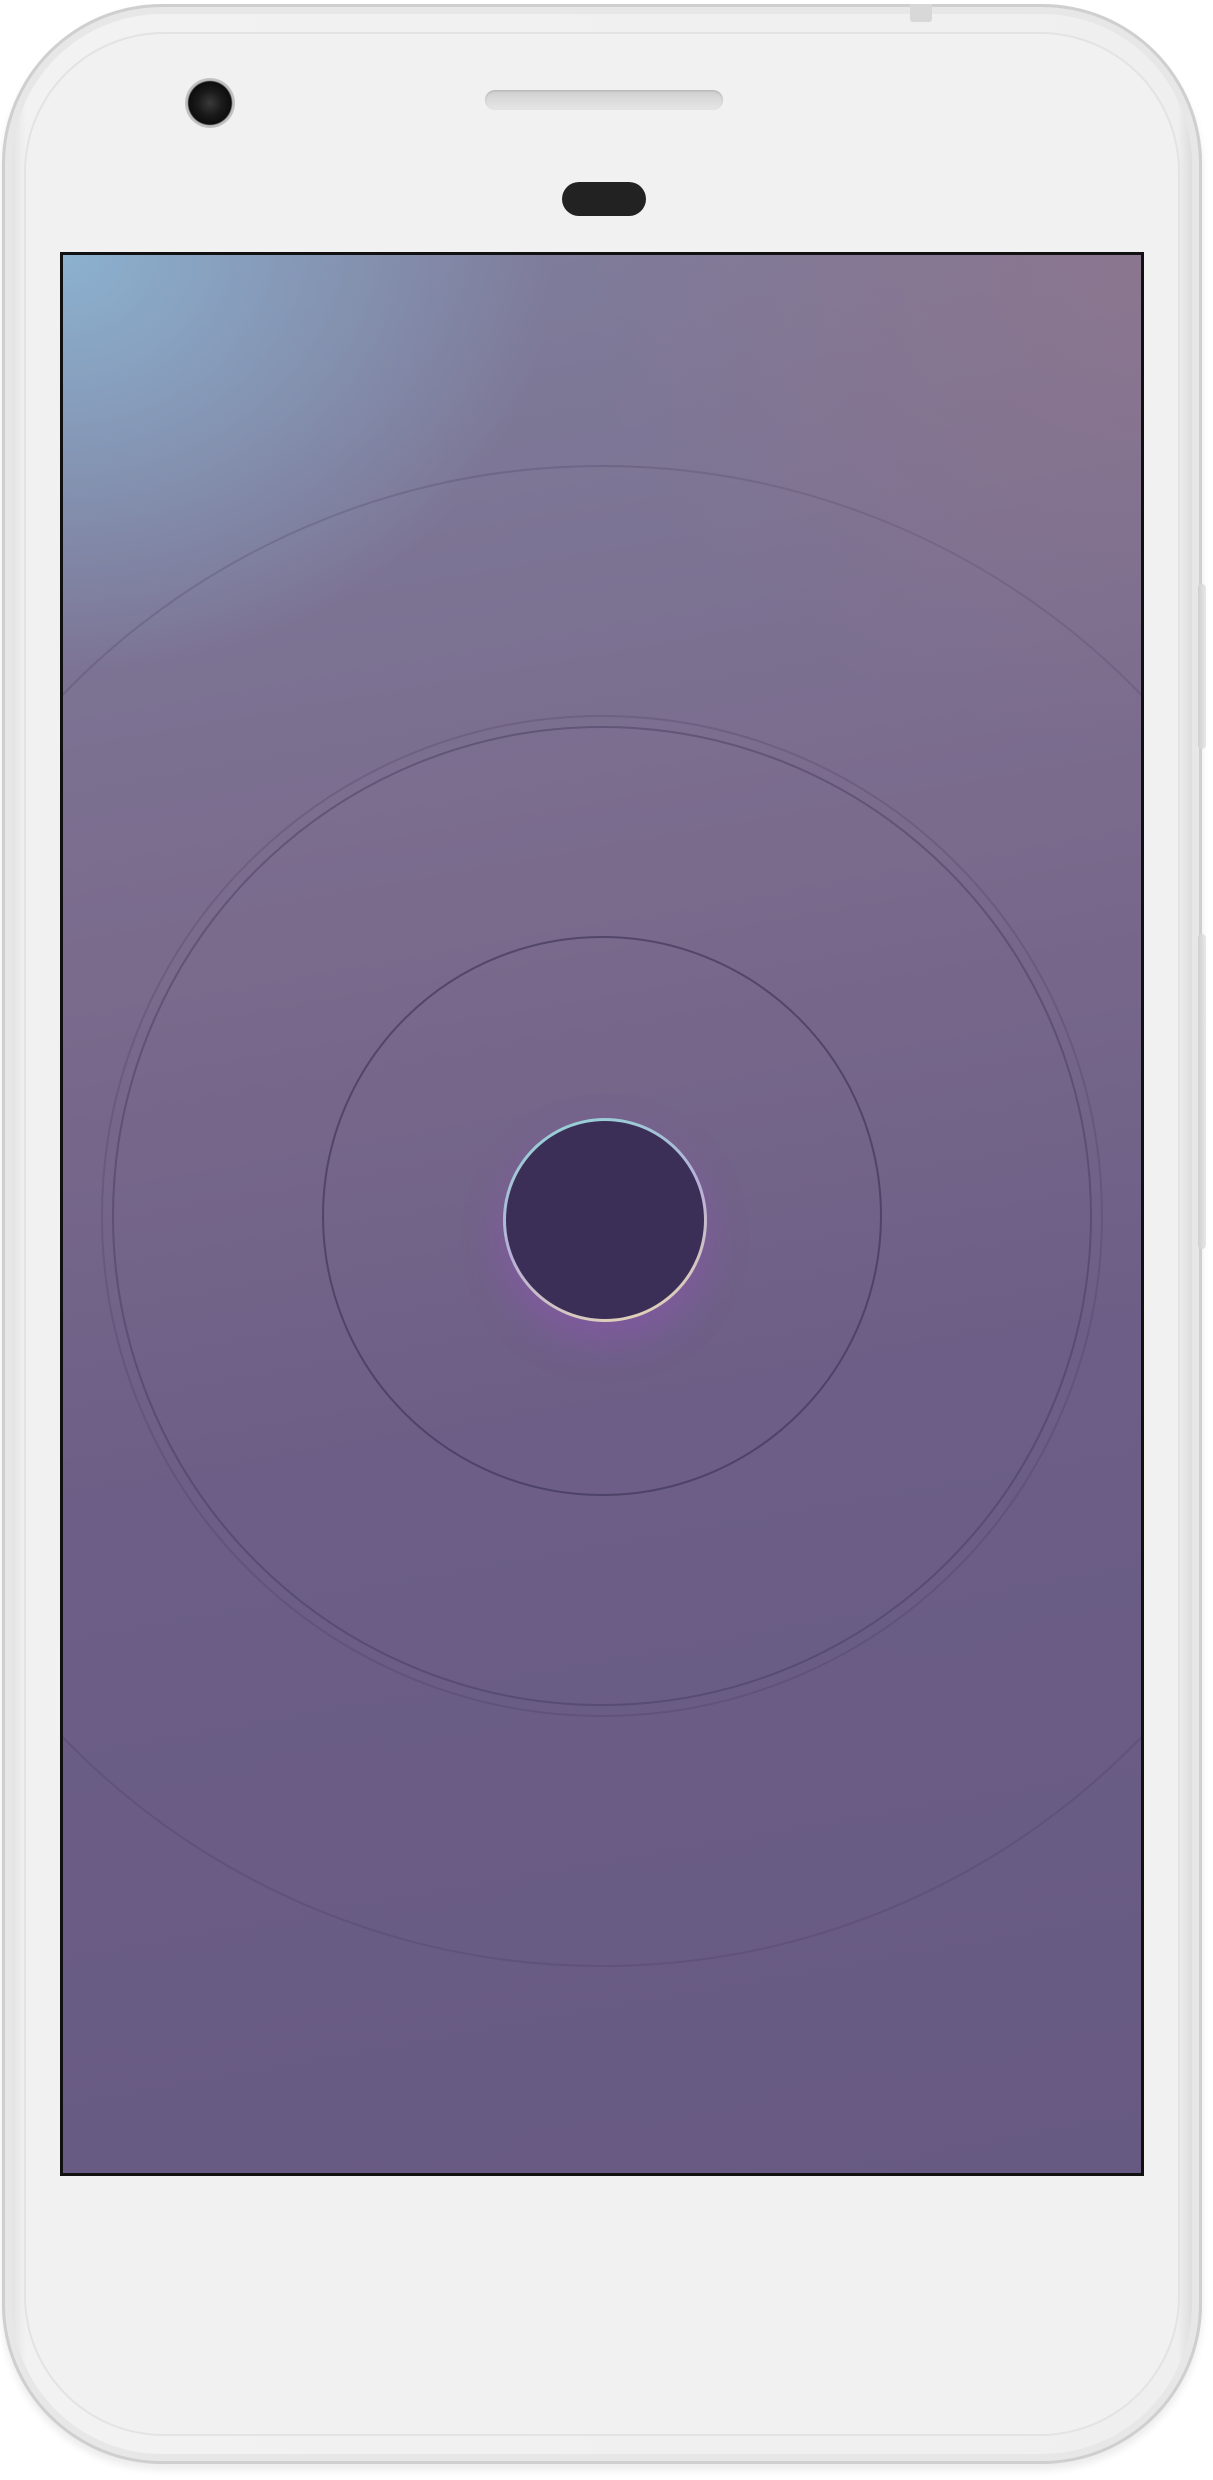 This screenshot has height=2480, width=1213. Describe the element at coordinates (921, 13) in the screenshot. I see `top-nub` at that location.